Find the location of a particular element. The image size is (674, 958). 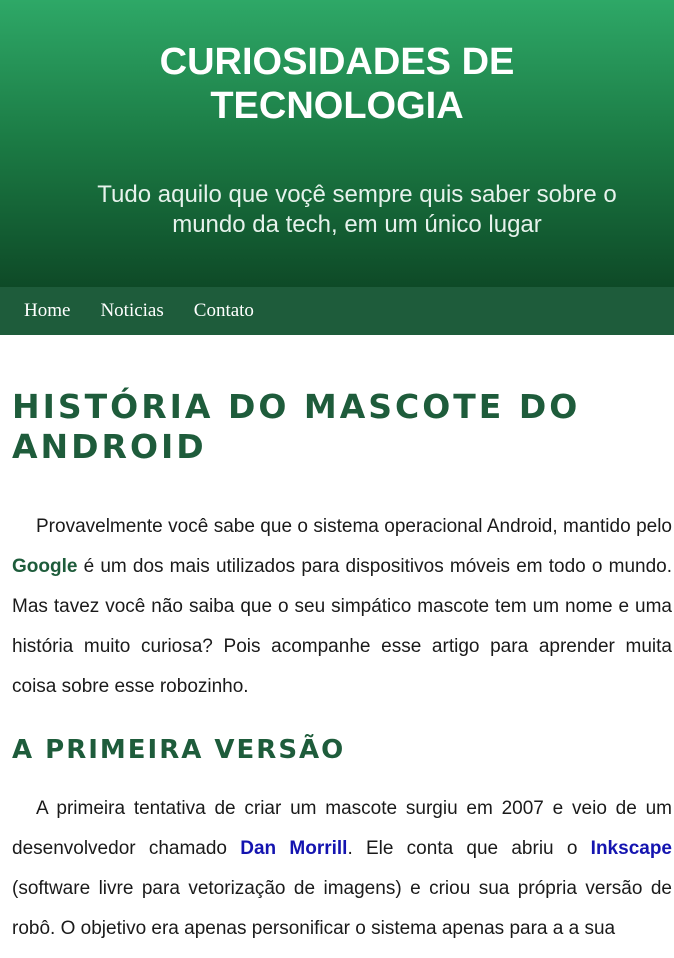

dan-morrill-link: Dan Morrill is located at coordinates (293, 848).